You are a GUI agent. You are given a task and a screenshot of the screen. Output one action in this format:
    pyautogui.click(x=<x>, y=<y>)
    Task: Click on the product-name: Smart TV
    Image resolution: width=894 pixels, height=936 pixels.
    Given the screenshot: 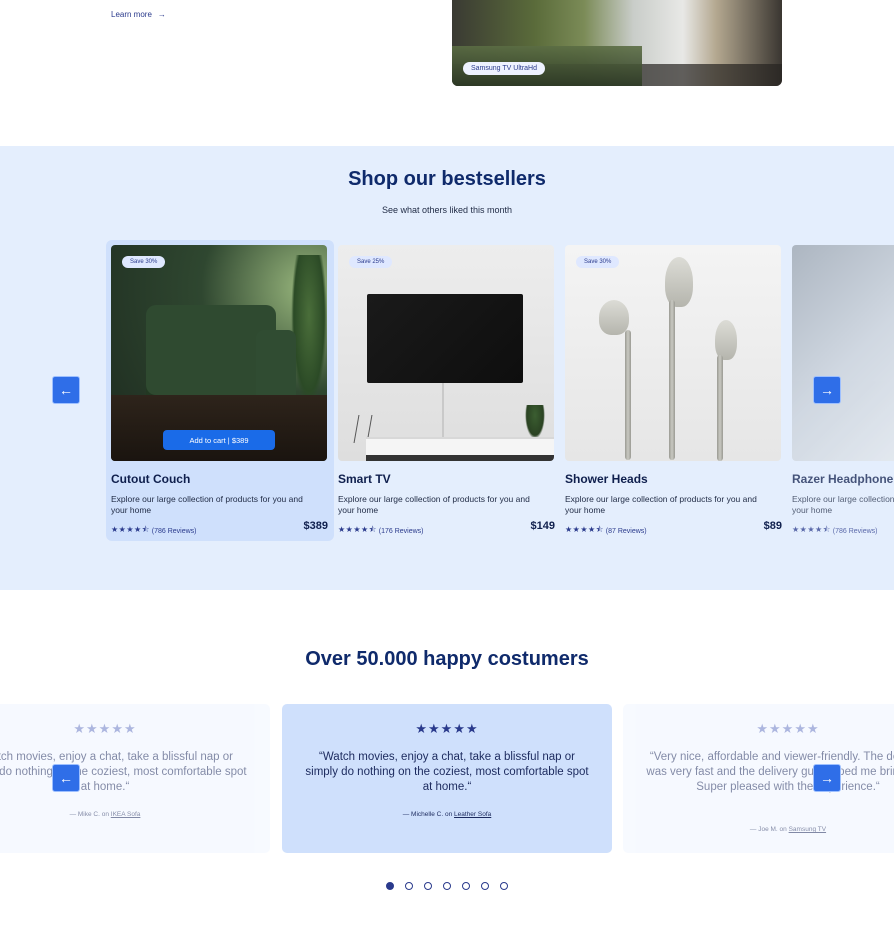 What is the action you would take?
    pyautogui.click(x=364, y=479)
    